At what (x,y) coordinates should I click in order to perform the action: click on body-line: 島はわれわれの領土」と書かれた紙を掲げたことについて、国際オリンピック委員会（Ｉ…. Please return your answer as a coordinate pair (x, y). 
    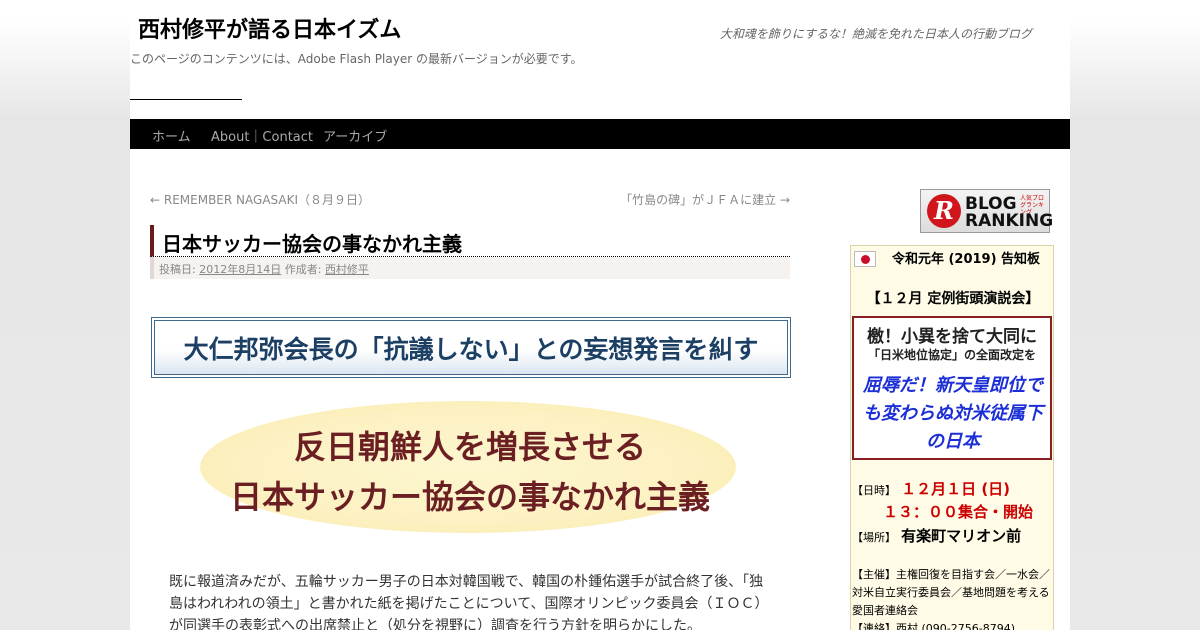
    Looking at the image, I should click on (469, 604).